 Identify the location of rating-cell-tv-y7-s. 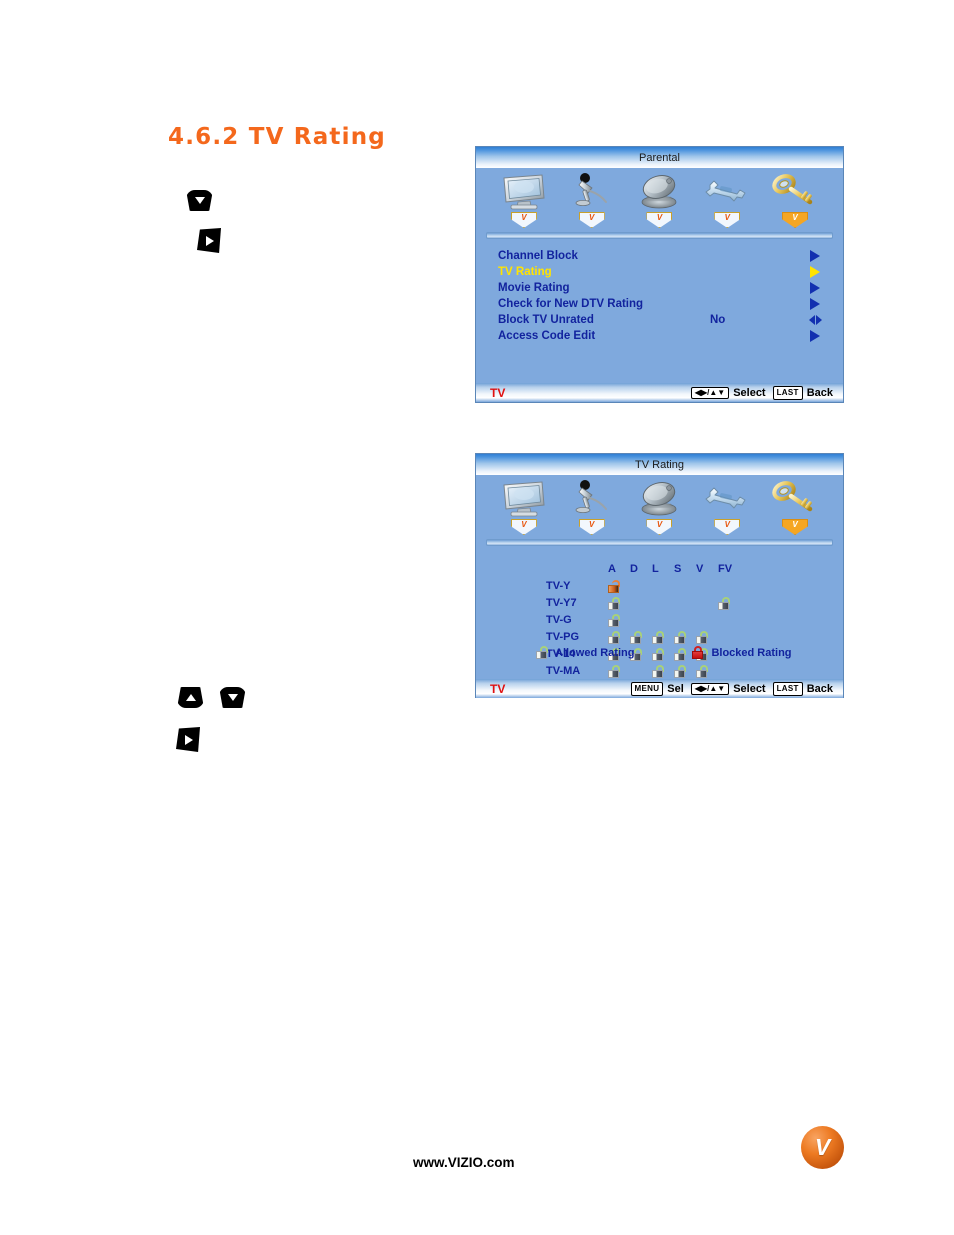
(685, 603).